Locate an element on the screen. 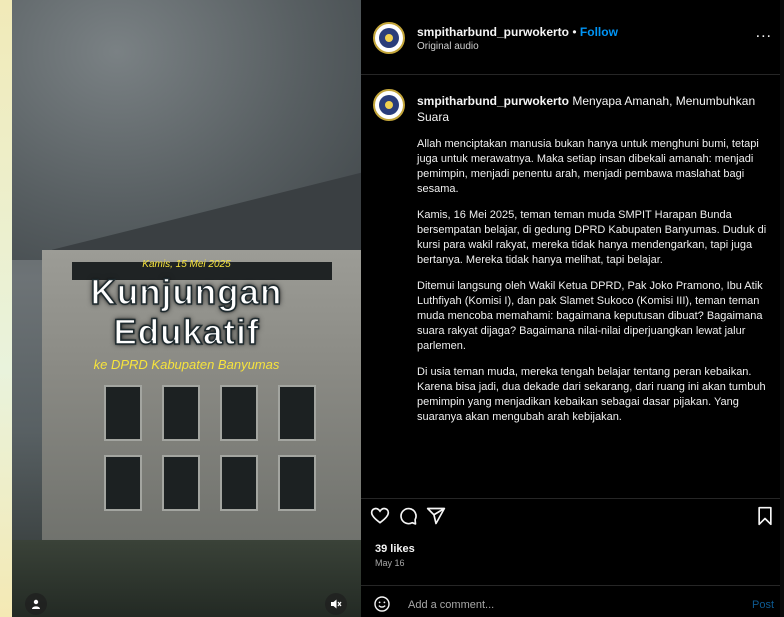  heart-icon is located at coordinates (380, 515).